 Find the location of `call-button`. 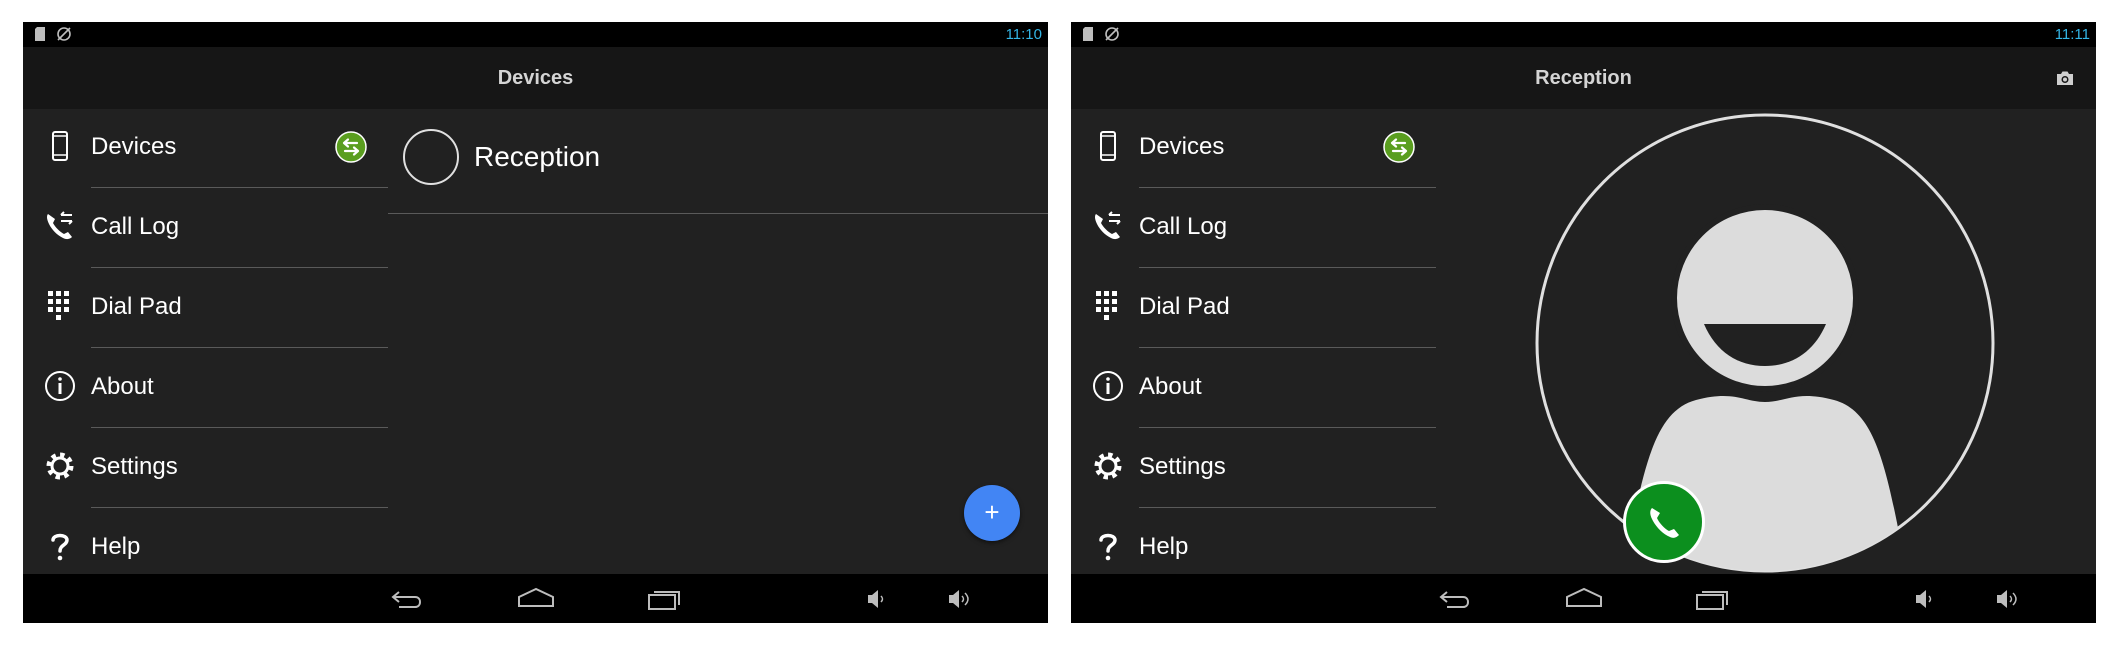

call-button is located at coordinates (1664, 522).